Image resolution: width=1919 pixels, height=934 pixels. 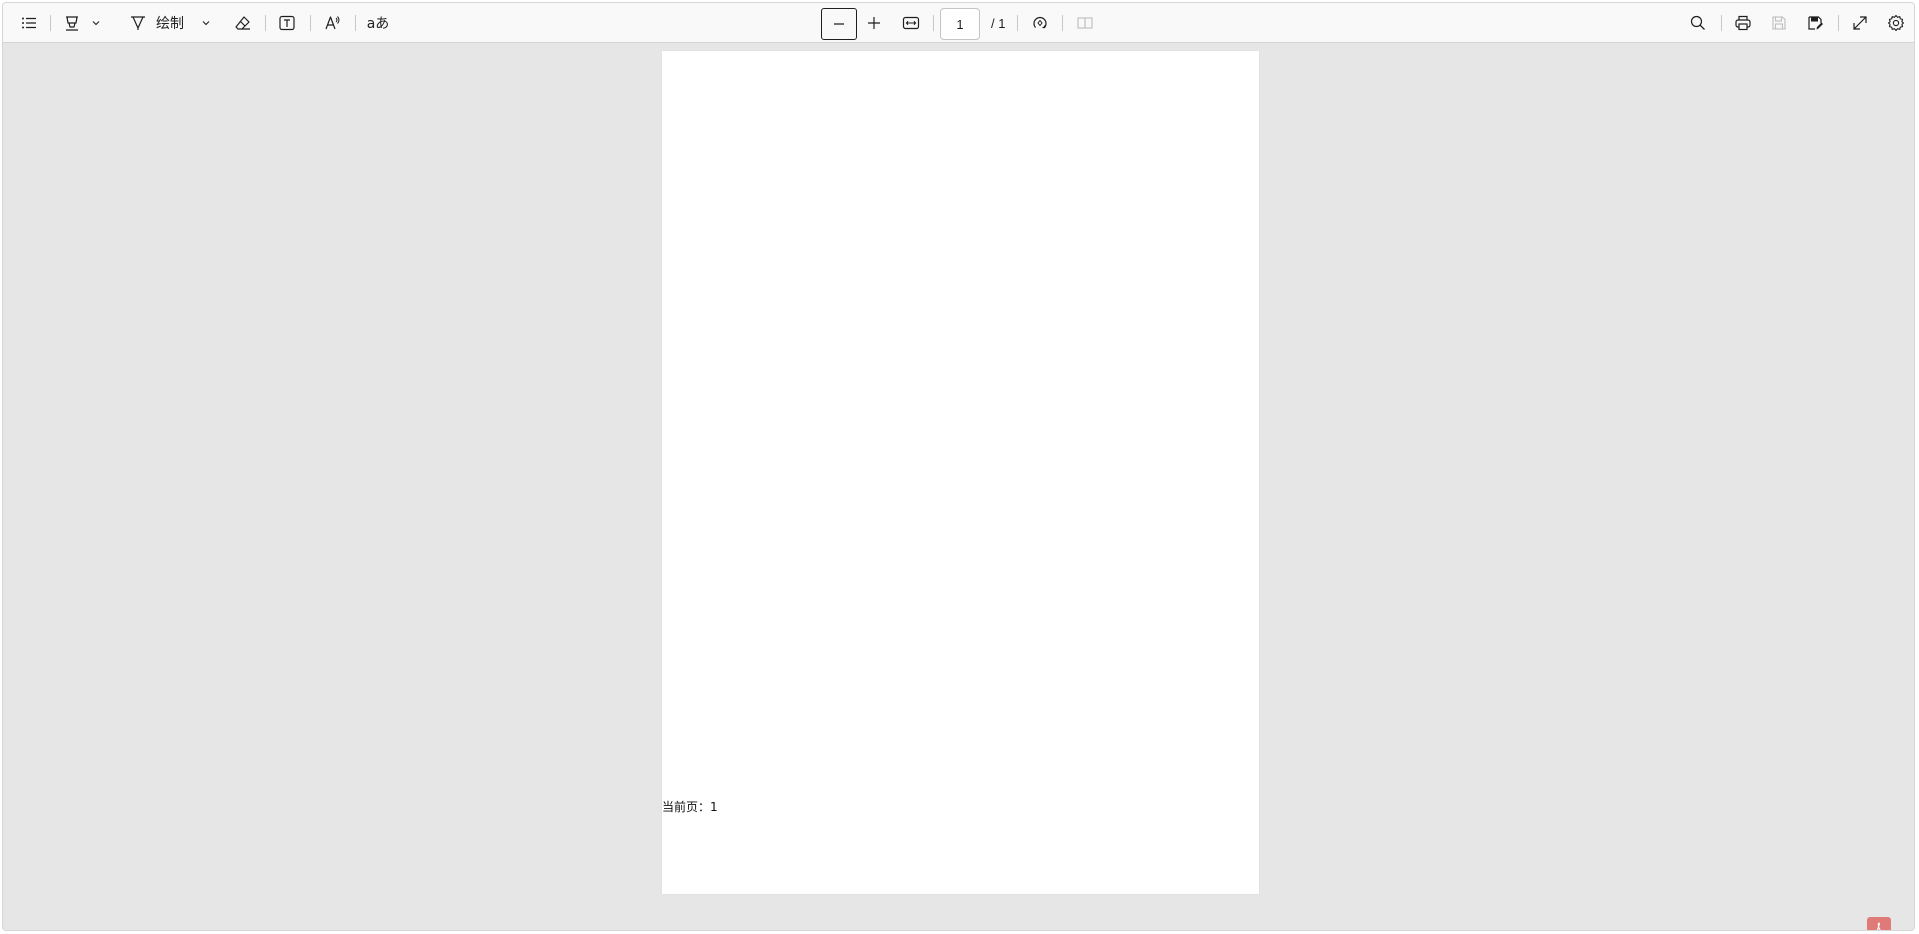 I want to click on read-aloud-button, so click(x=333, y=23).